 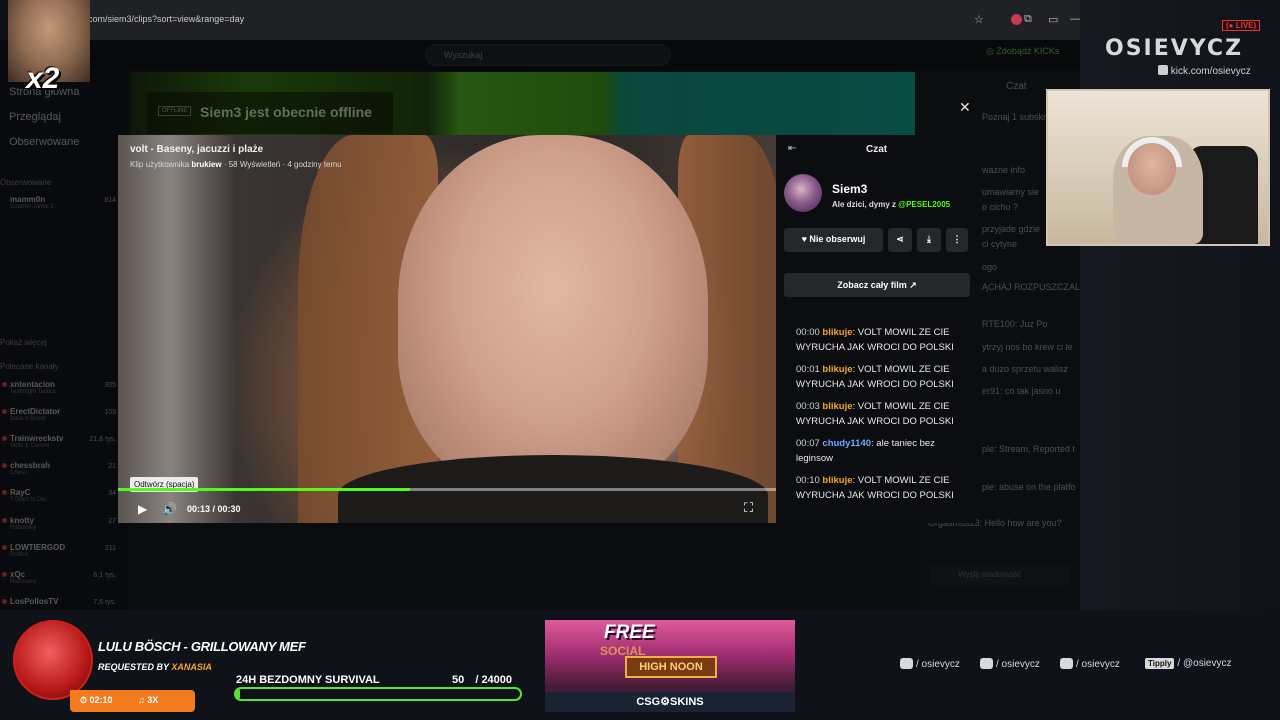 I want to click on channel-desc-text: Ale dzici, dymy z, so click(x=864, y=204).